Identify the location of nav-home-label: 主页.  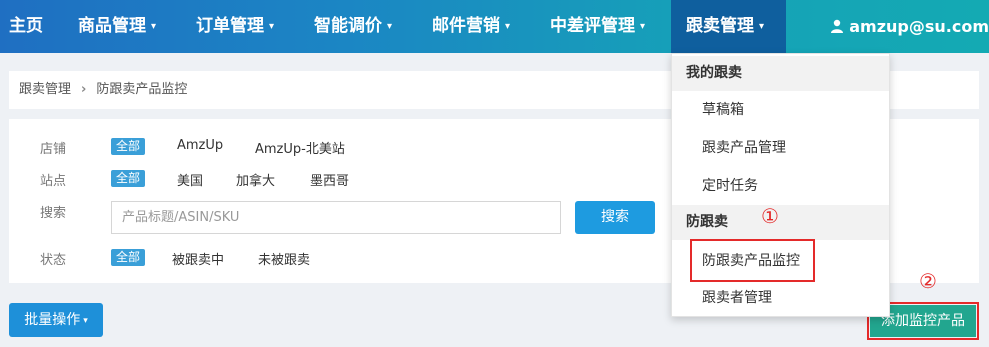
(26, 26).